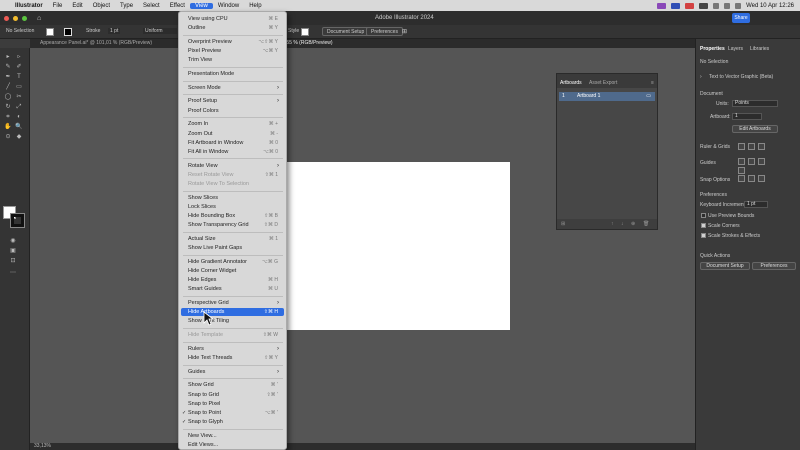  What do you see at coordinates (232, 312) in the screenshot?
I see `menu-item-hide-artboards: Hide Artboards ⇧⌘ H` at bounding box center [232, 312].